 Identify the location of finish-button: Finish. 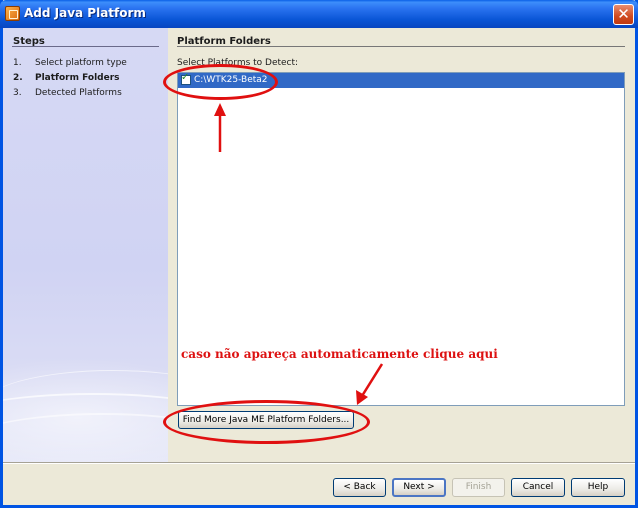
(478, 487).